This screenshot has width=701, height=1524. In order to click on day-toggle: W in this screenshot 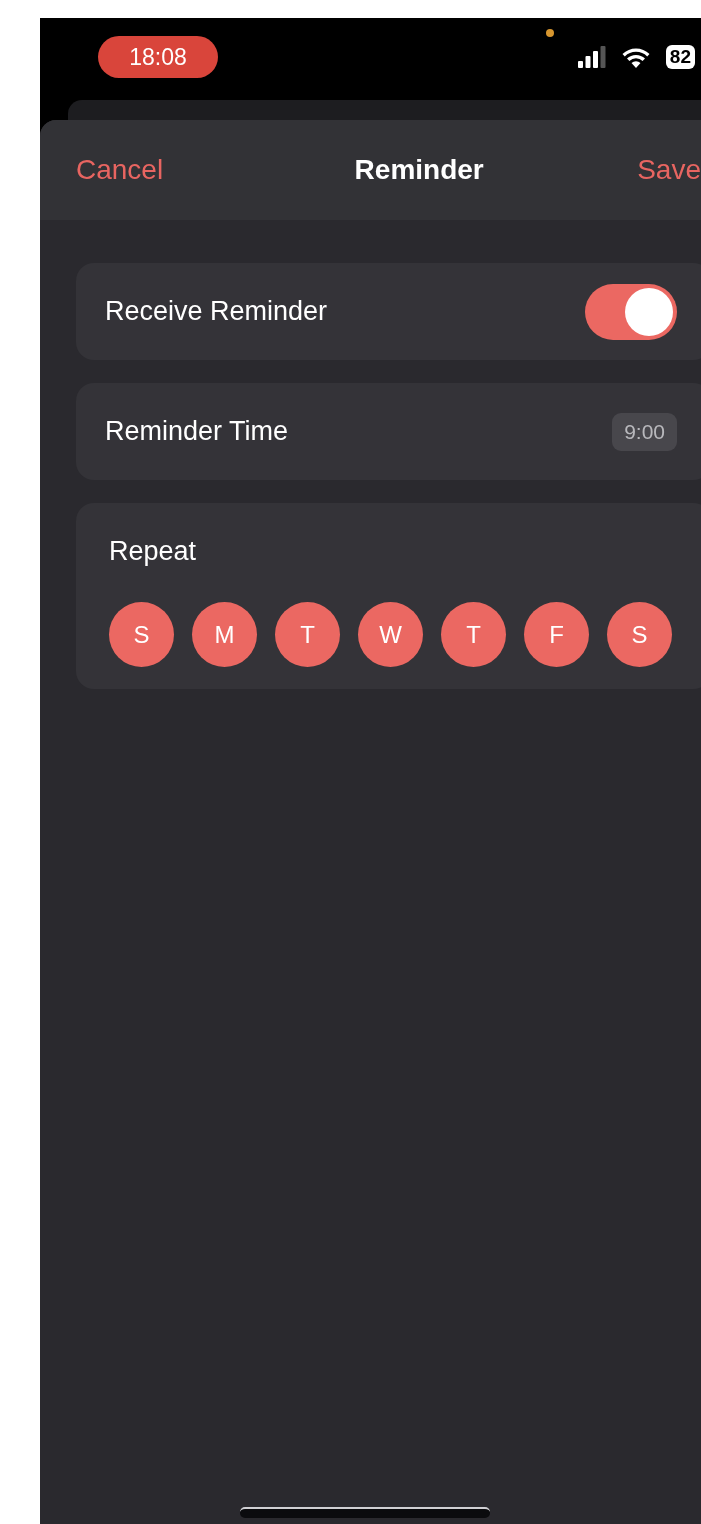, I will do `click(390, 634)`.